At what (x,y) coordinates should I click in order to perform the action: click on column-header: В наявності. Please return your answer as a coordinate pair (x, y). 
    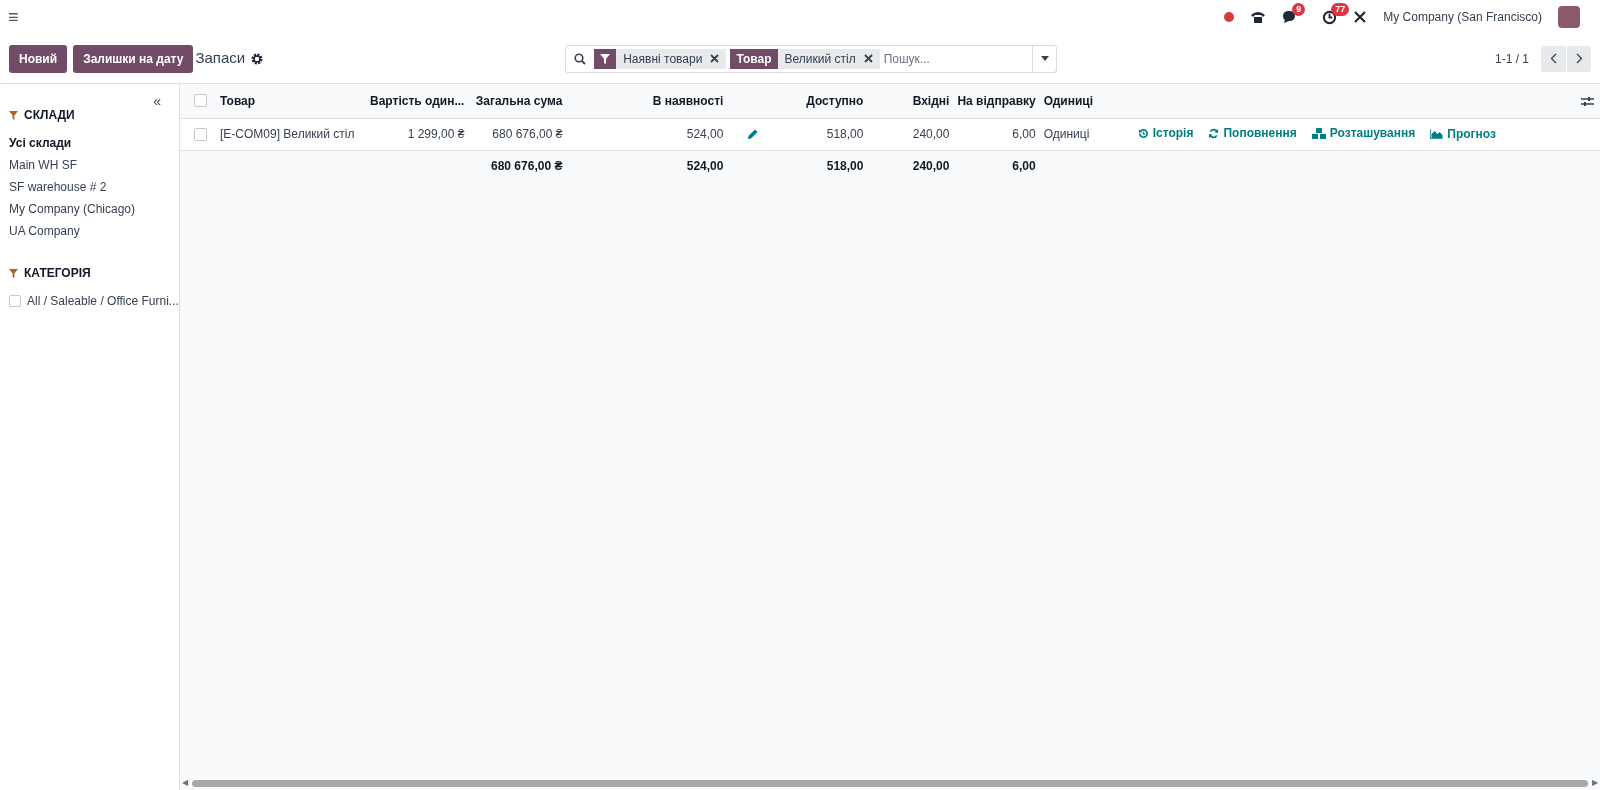
    Looking at the image, I should click on (647, 101).